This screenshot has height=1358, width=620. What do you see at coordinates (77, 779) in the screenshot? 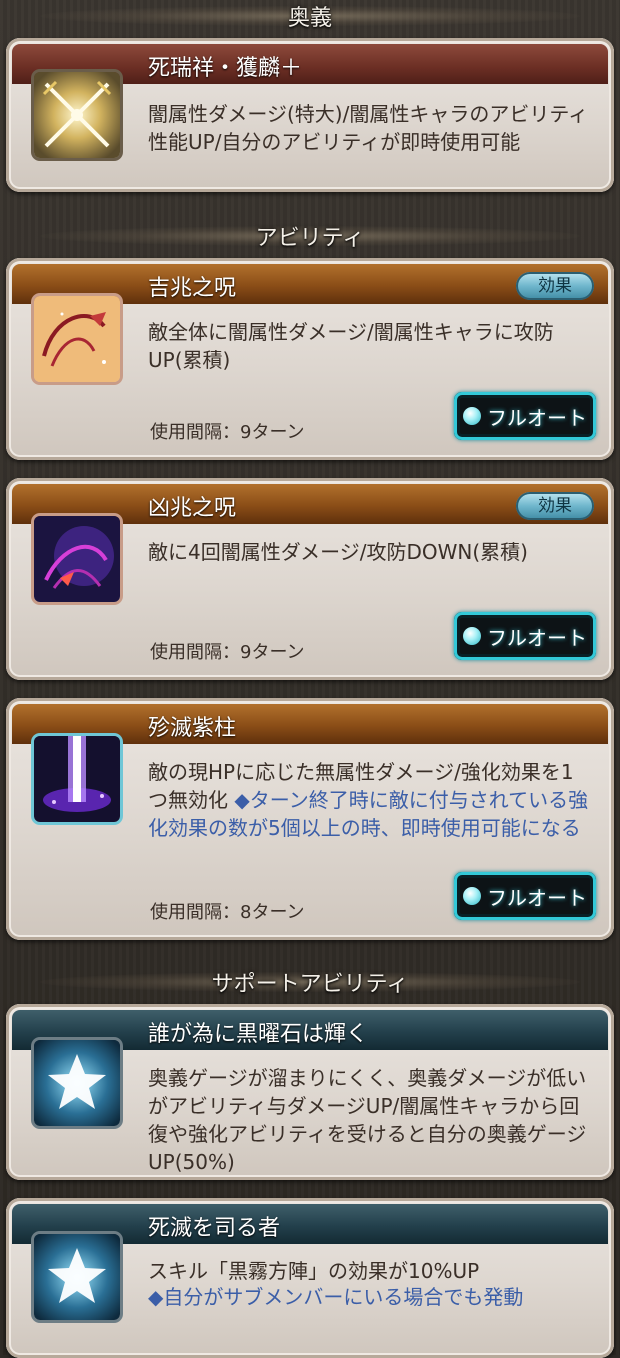
I see `purple-pillar-icon` at bounding box center [77, 779].